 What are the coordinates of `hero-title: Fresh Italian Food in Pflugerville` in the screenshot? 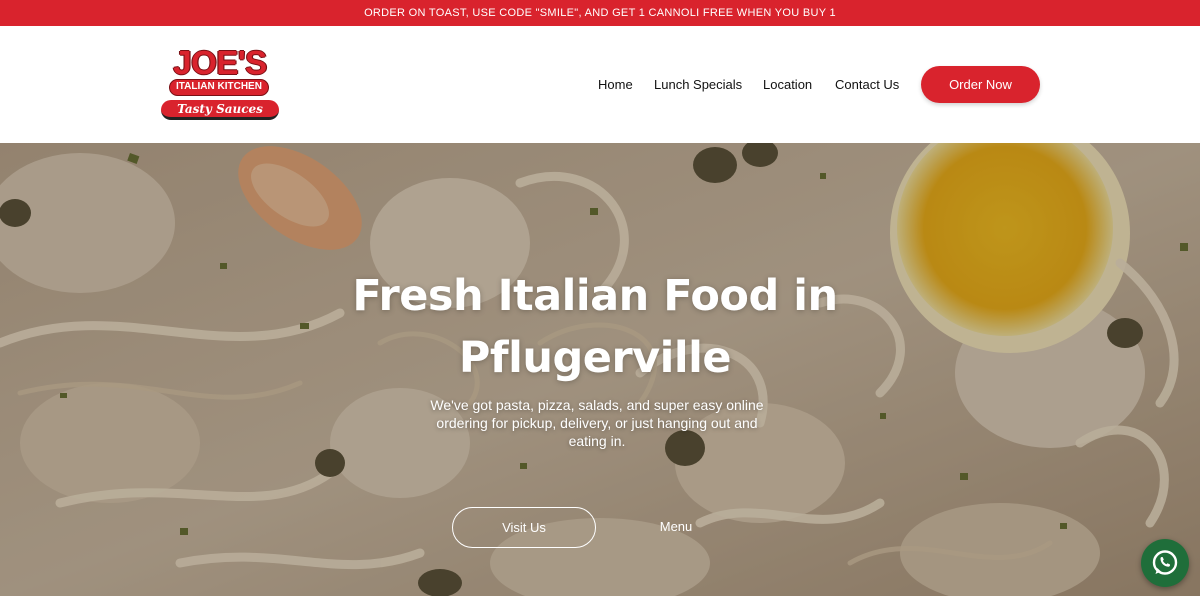 It's located at (595, 327).